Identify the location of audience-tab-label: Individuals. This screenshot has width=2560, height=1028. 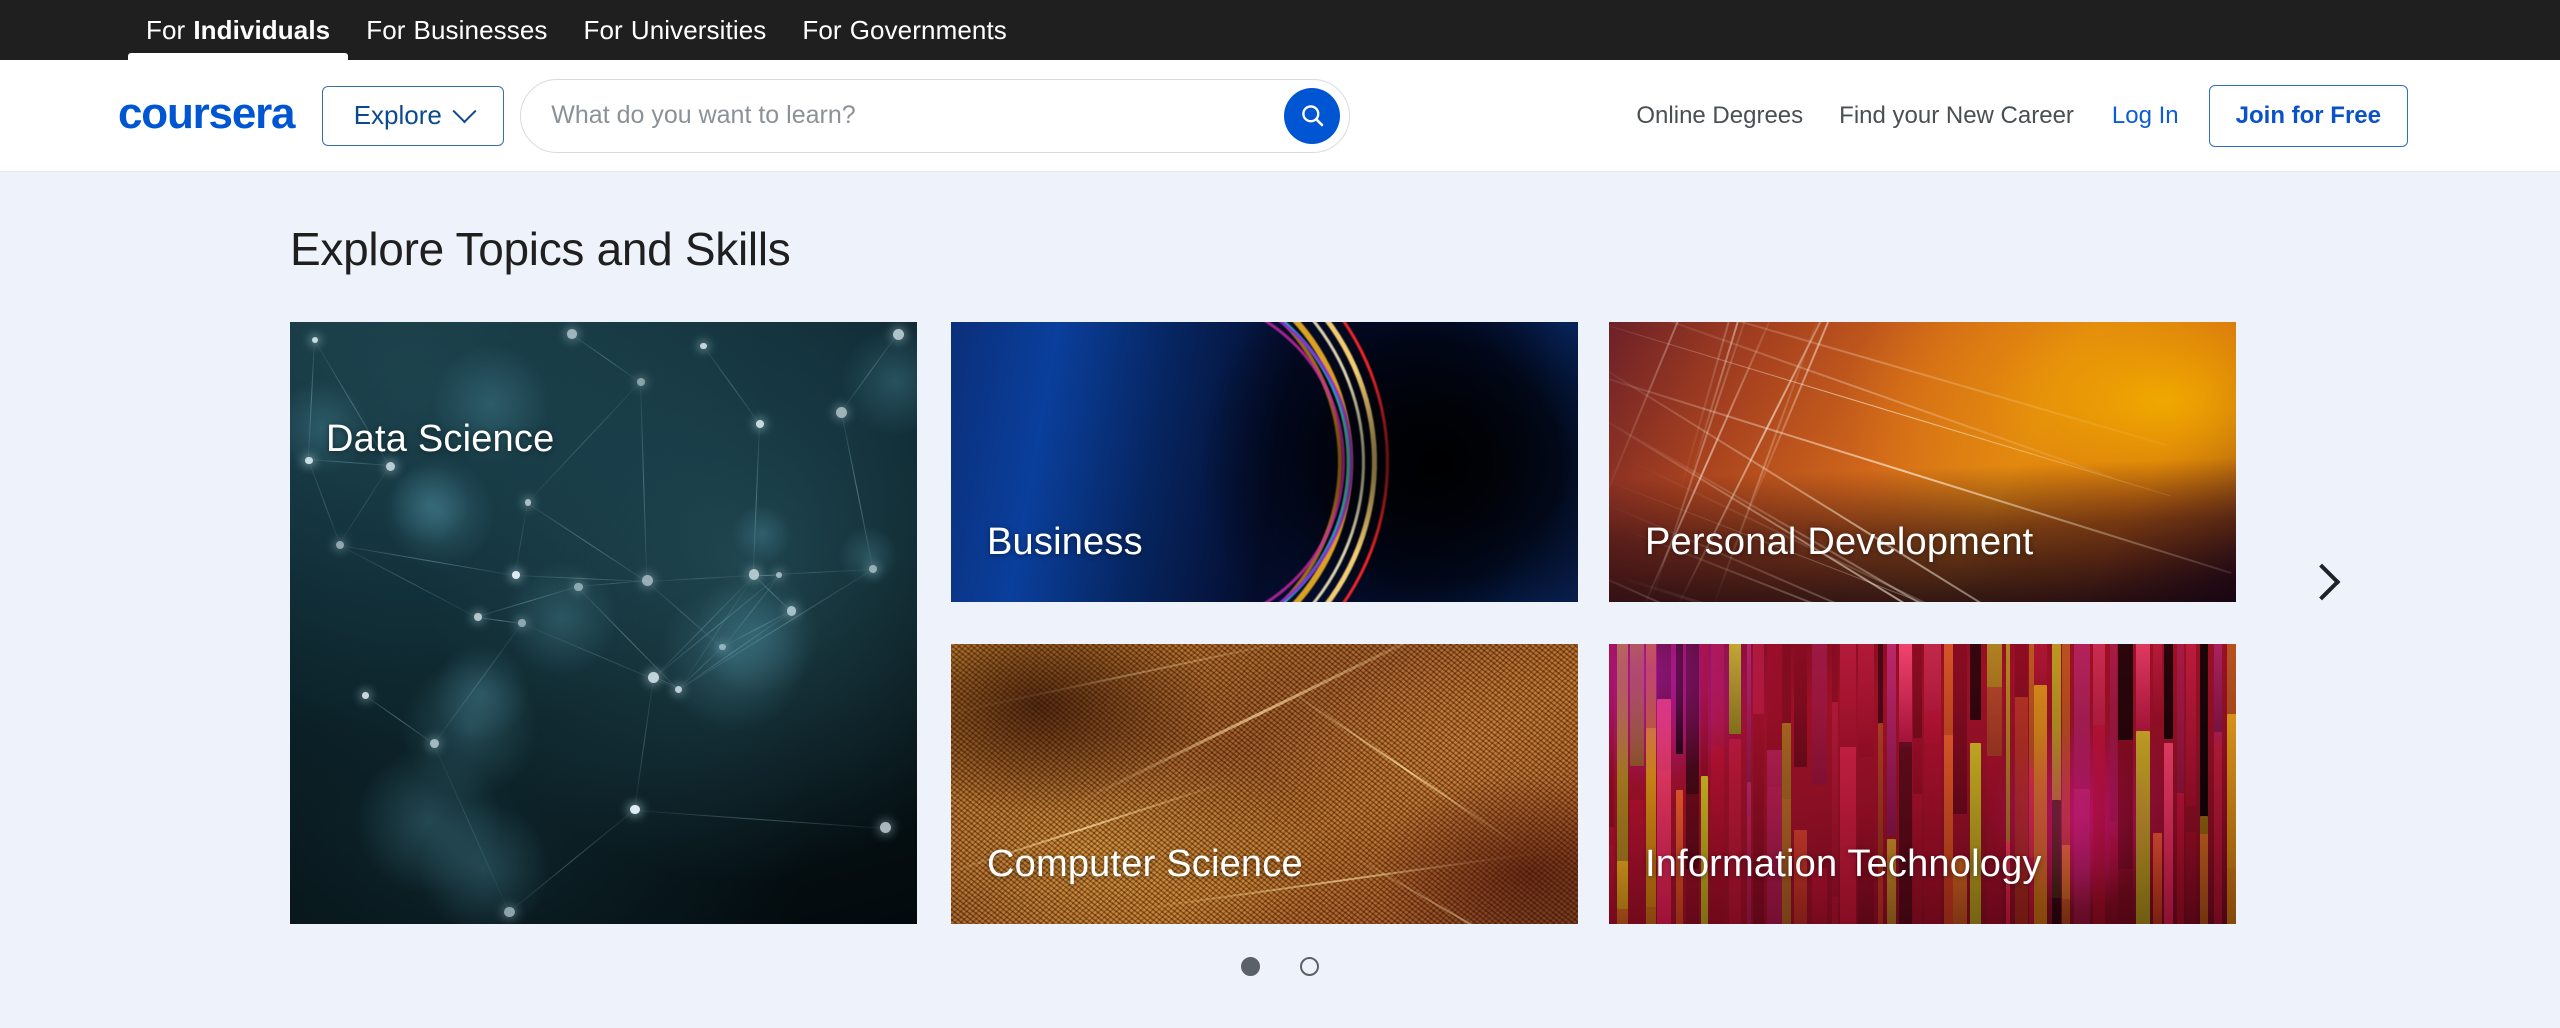
(262, 29).